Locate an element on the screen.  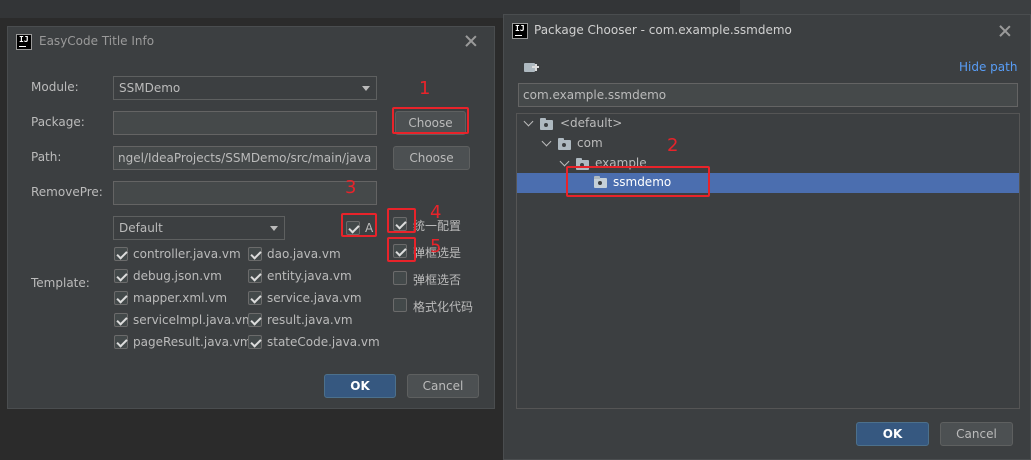
annotation-number-5: 5 is located at coordinates (436, 246).